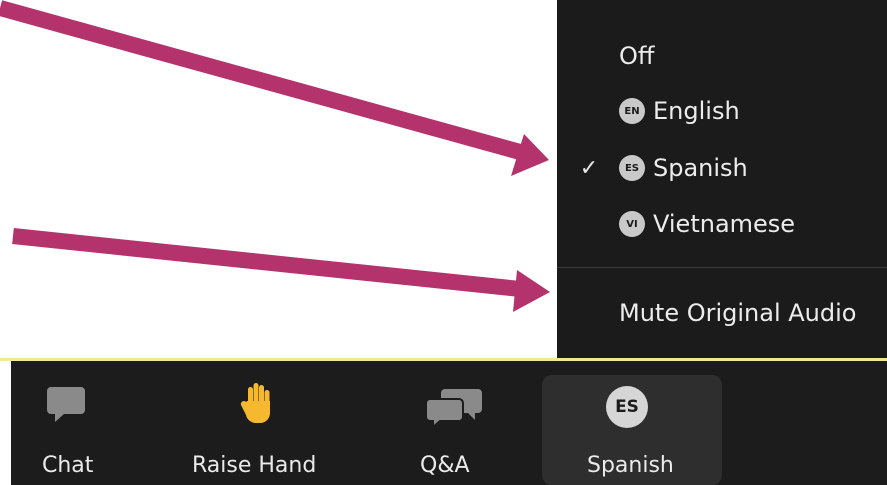 This screenshot has height=485, width=887. I want to click on qa-button: Q&A, so click(454, 423).